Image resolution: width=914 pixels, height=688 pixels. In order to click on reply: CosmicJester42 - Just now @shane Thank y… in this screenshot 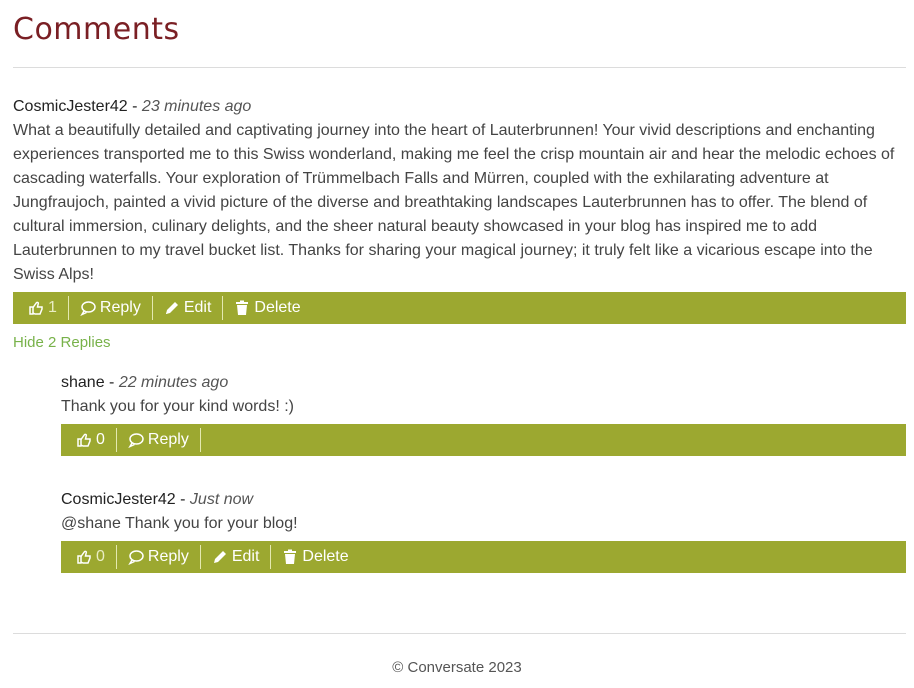, I will do `click(483, 530)`.